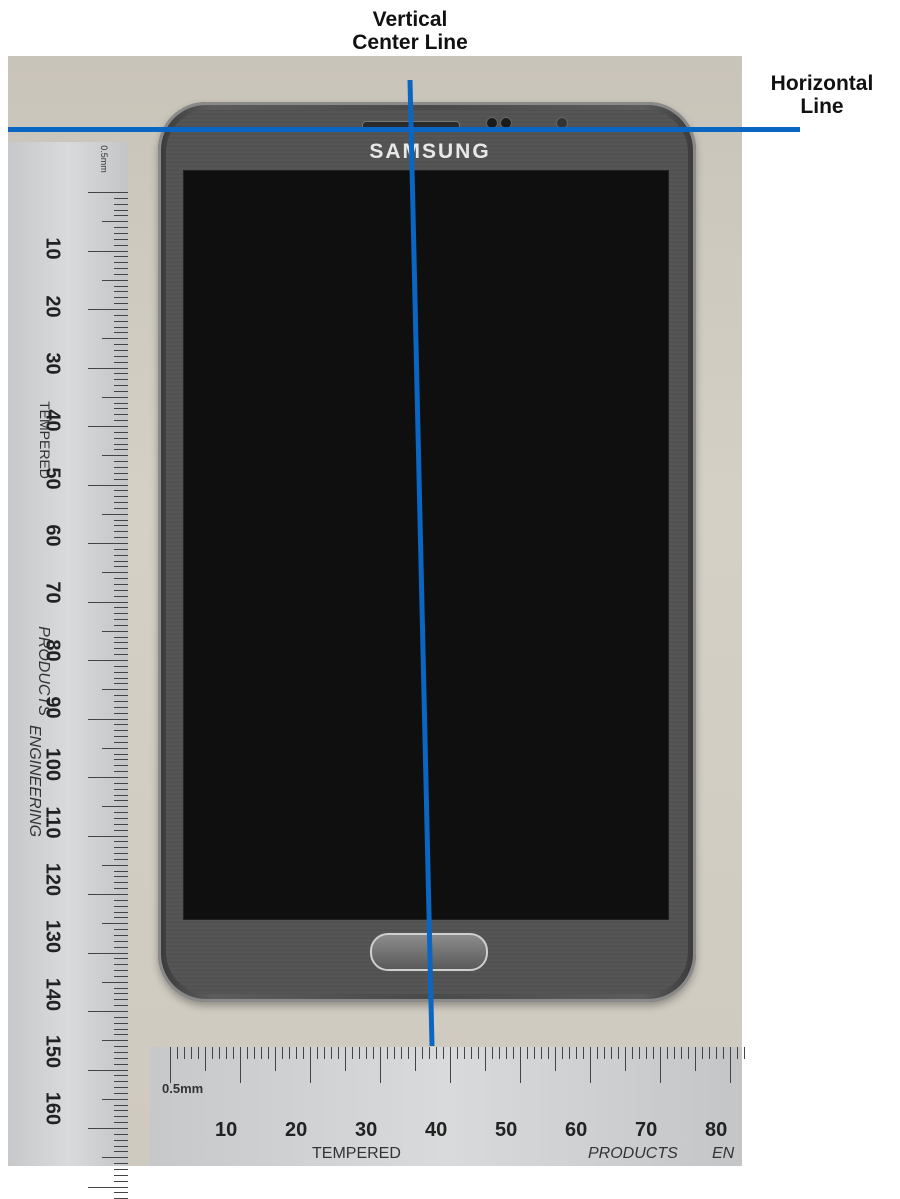 The width and height of the screenshot is (900, 1199). Describe the element at coordinates (52, 650) in the screenshot. I see `vertical-ruler-number: 80` at that location.